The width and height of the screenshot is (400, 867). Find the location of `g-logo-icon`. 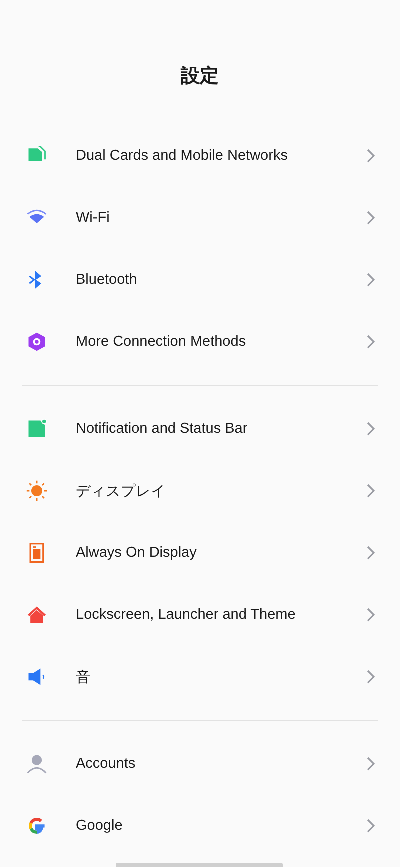

g-logo-icon is located at coordinates (37, 826).